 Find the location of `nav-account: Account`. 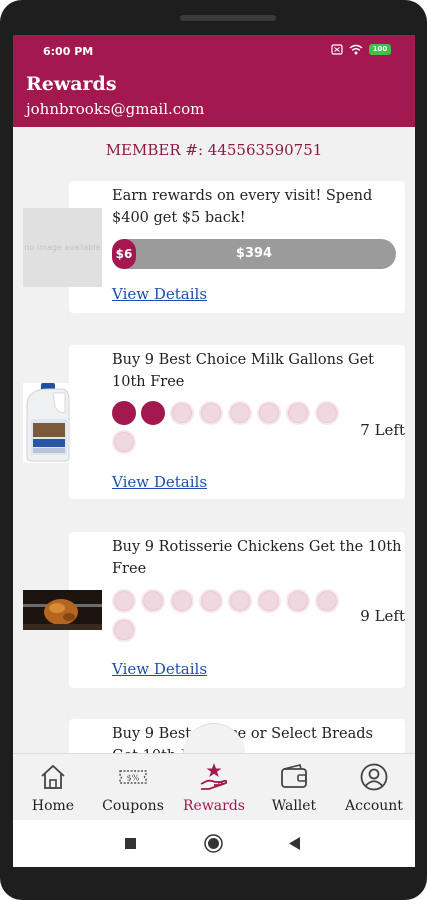

nav-account: Account is located at coordinates (374, 787).